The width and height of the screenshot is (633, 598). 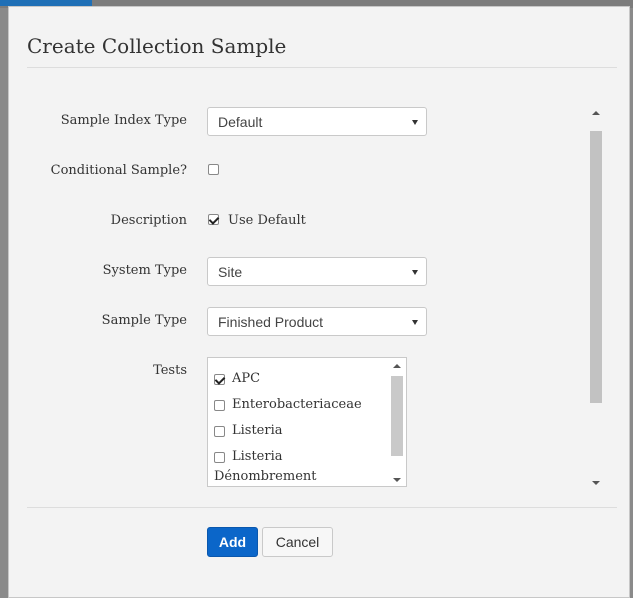 I want to click on add-button: Add, so click(x=232, y=542).